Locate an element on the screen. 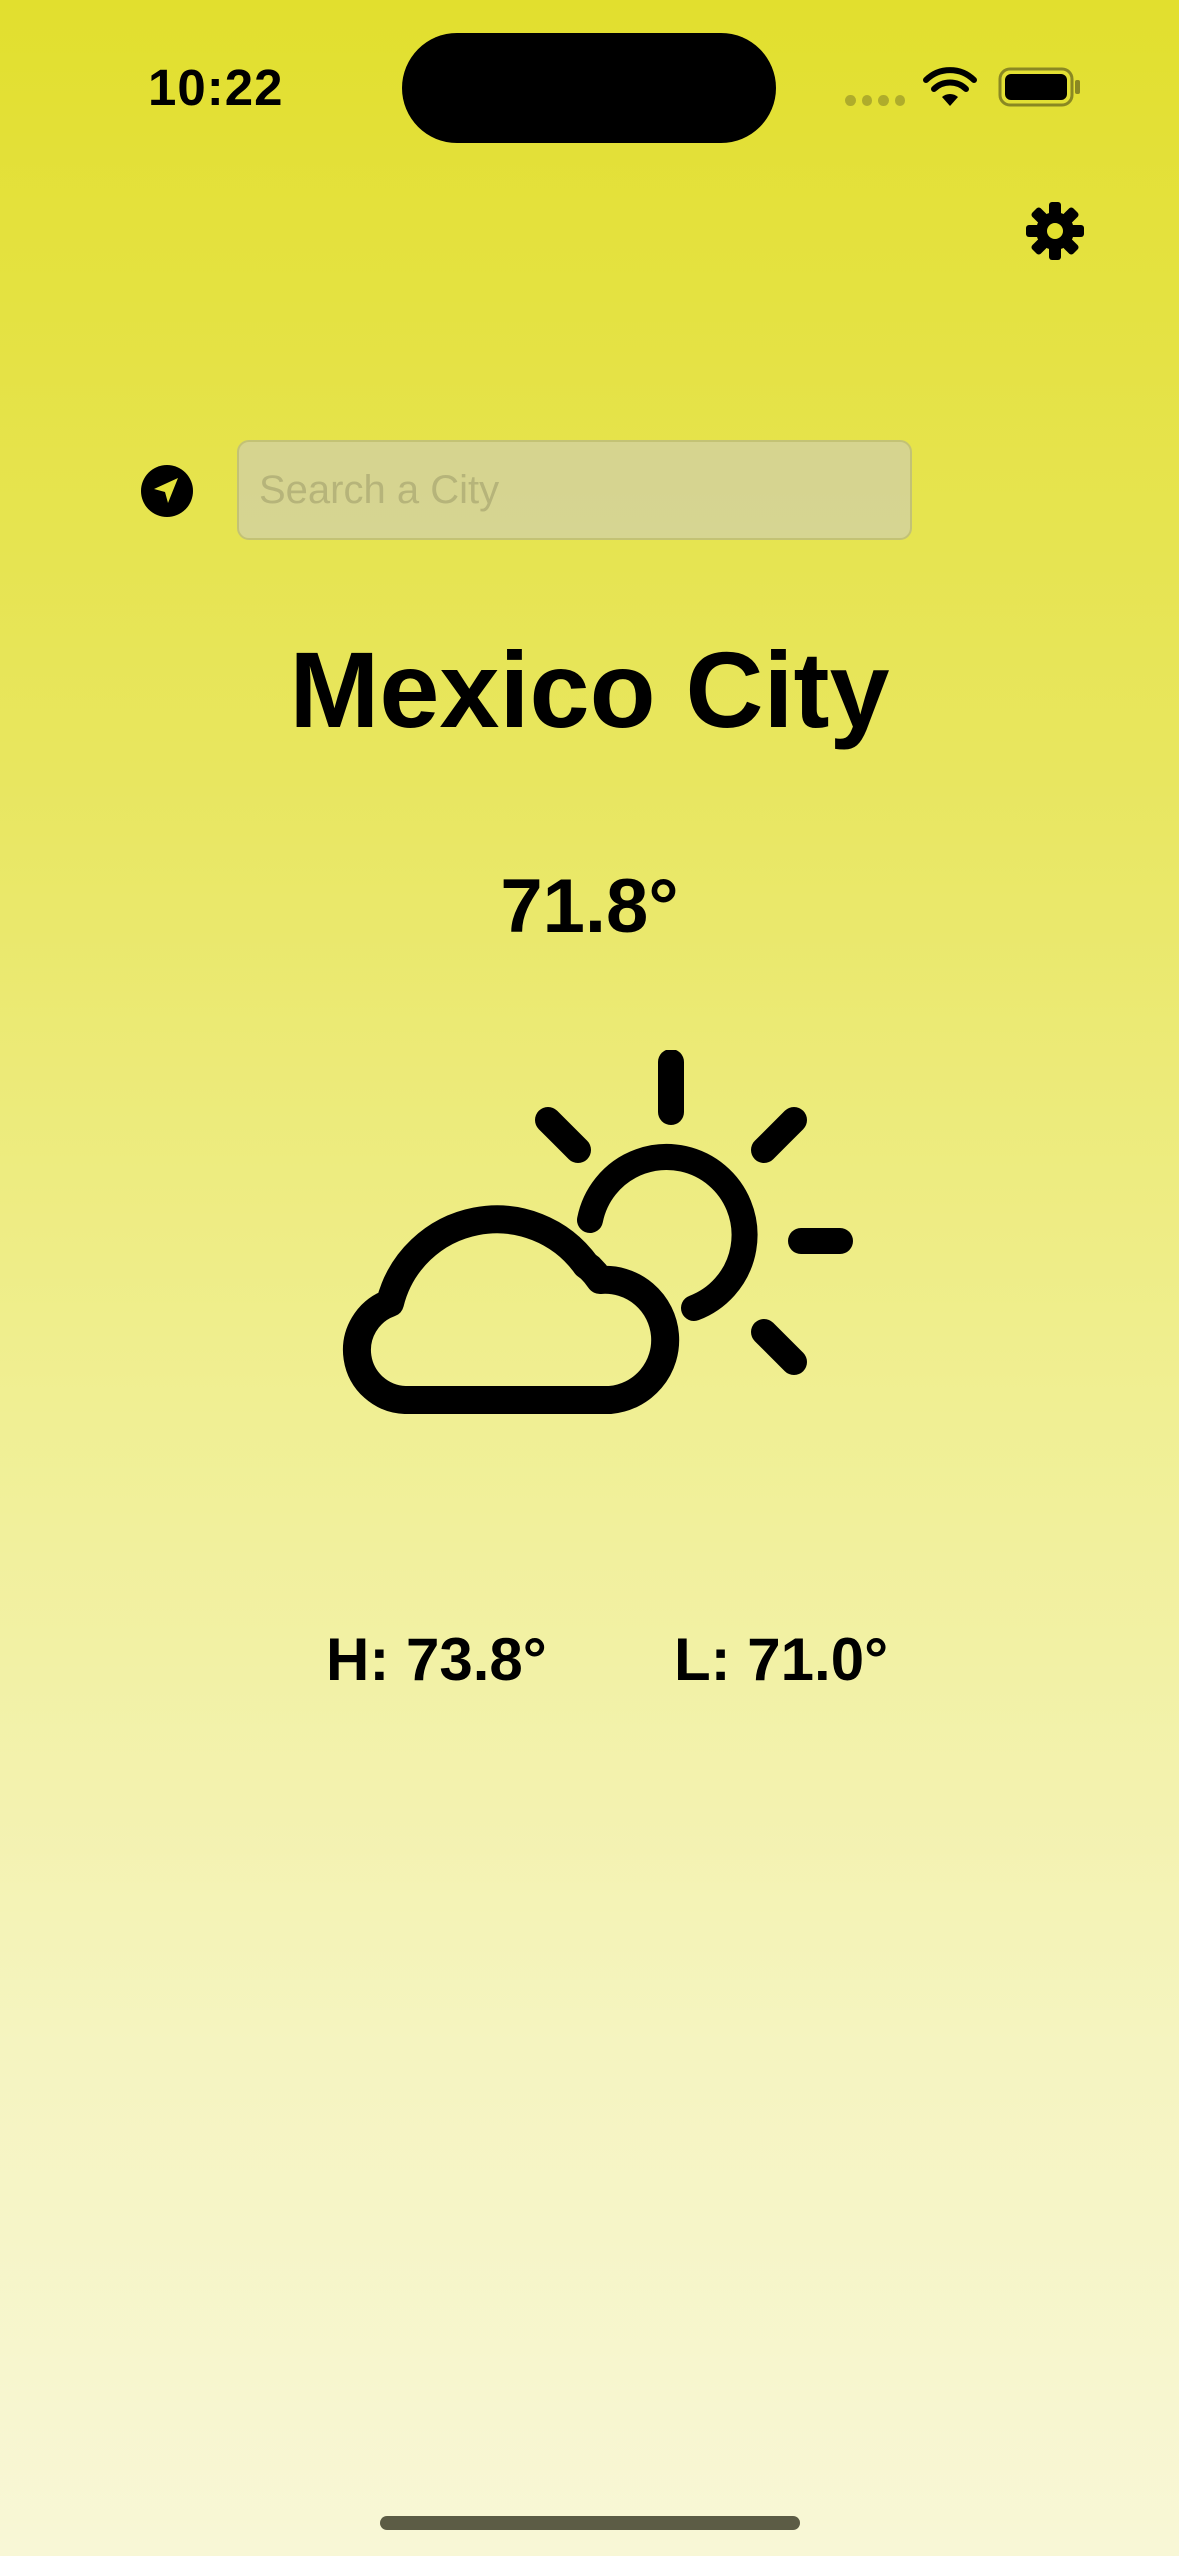  high-temperature: H: 73.8° is located at coordinates (436, 1659).